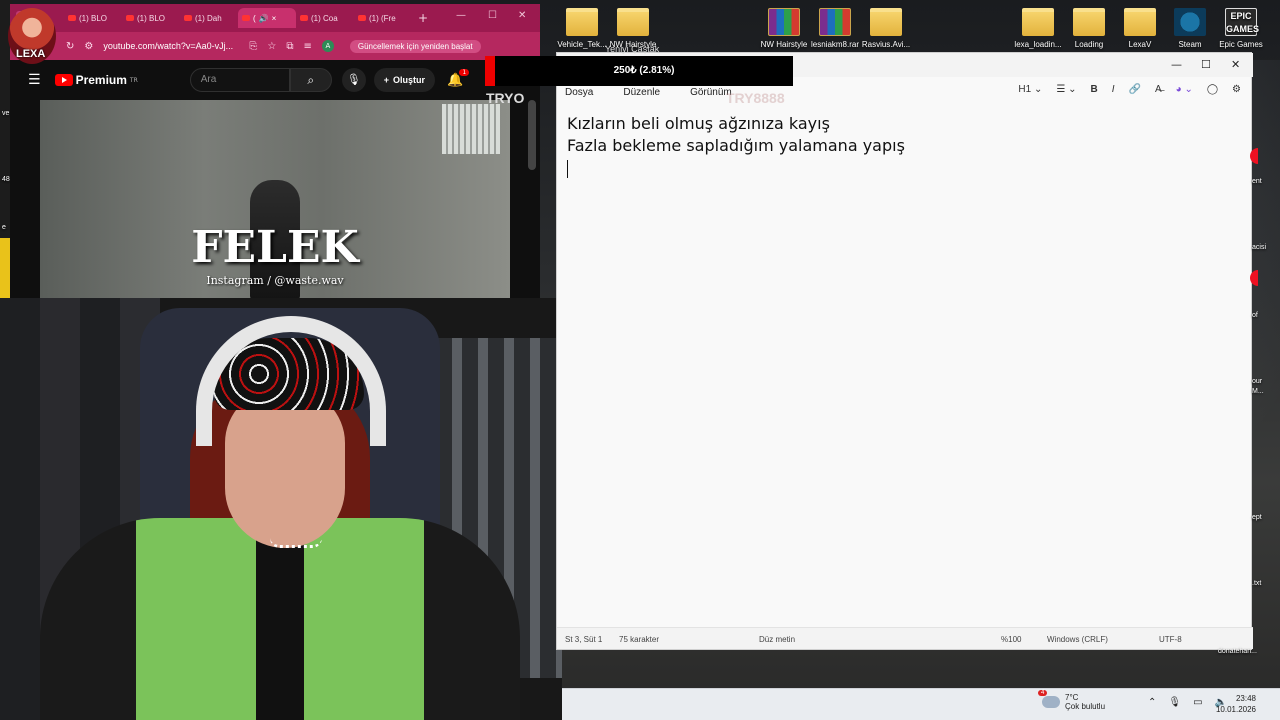  I want to click on notifications-bell-icon: 🔔 1, so click(458, 78).